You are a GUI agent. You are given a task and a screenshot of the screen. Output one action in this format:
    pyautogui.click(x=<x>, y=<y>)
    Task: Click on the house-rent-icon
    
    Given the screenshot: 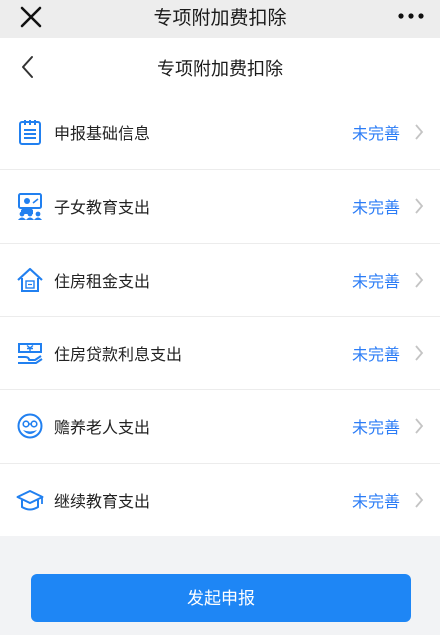 What is the action you would take?
    pyautogui.click(x=30, y=279)
    